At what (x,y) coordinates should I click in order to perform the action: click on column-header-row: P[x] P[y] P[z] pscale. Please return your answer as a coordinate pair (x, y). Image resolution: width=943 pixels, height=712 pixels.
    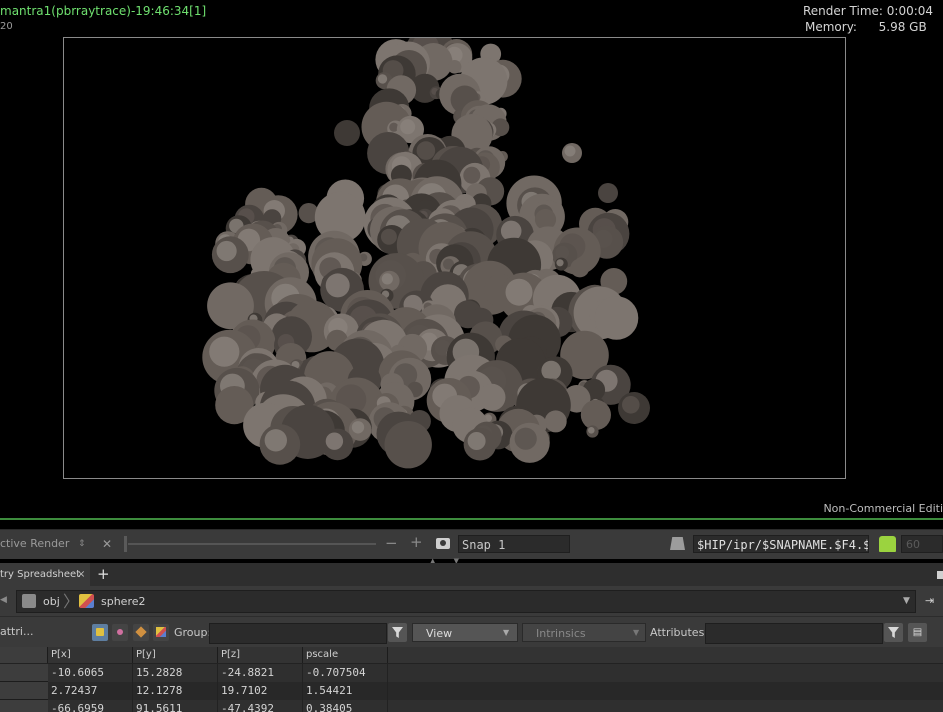
    Looking at the image, I should click on (471, 655).